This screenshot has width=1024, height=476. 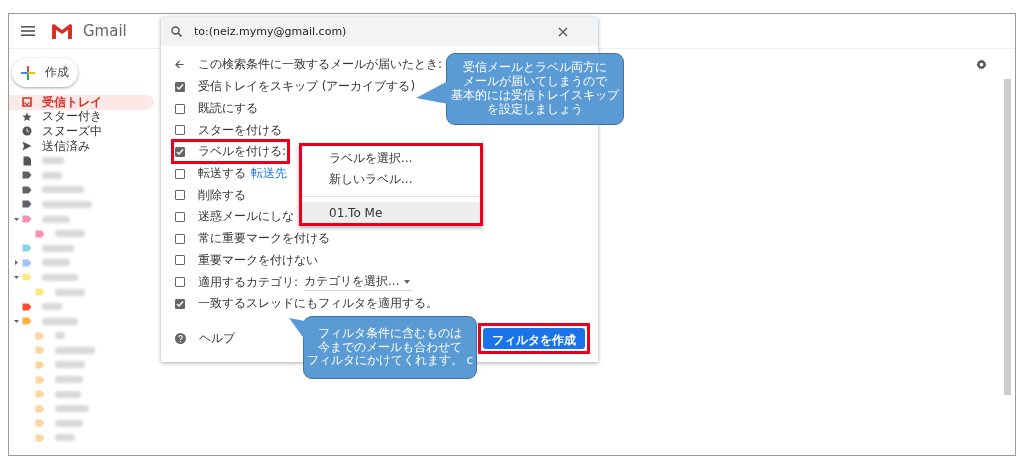 What do you see at coordinates (390, 361) in the screenshot?
I see `callout-text: フィルタにかけてくれます。 c` at bounding box center [390, 361].